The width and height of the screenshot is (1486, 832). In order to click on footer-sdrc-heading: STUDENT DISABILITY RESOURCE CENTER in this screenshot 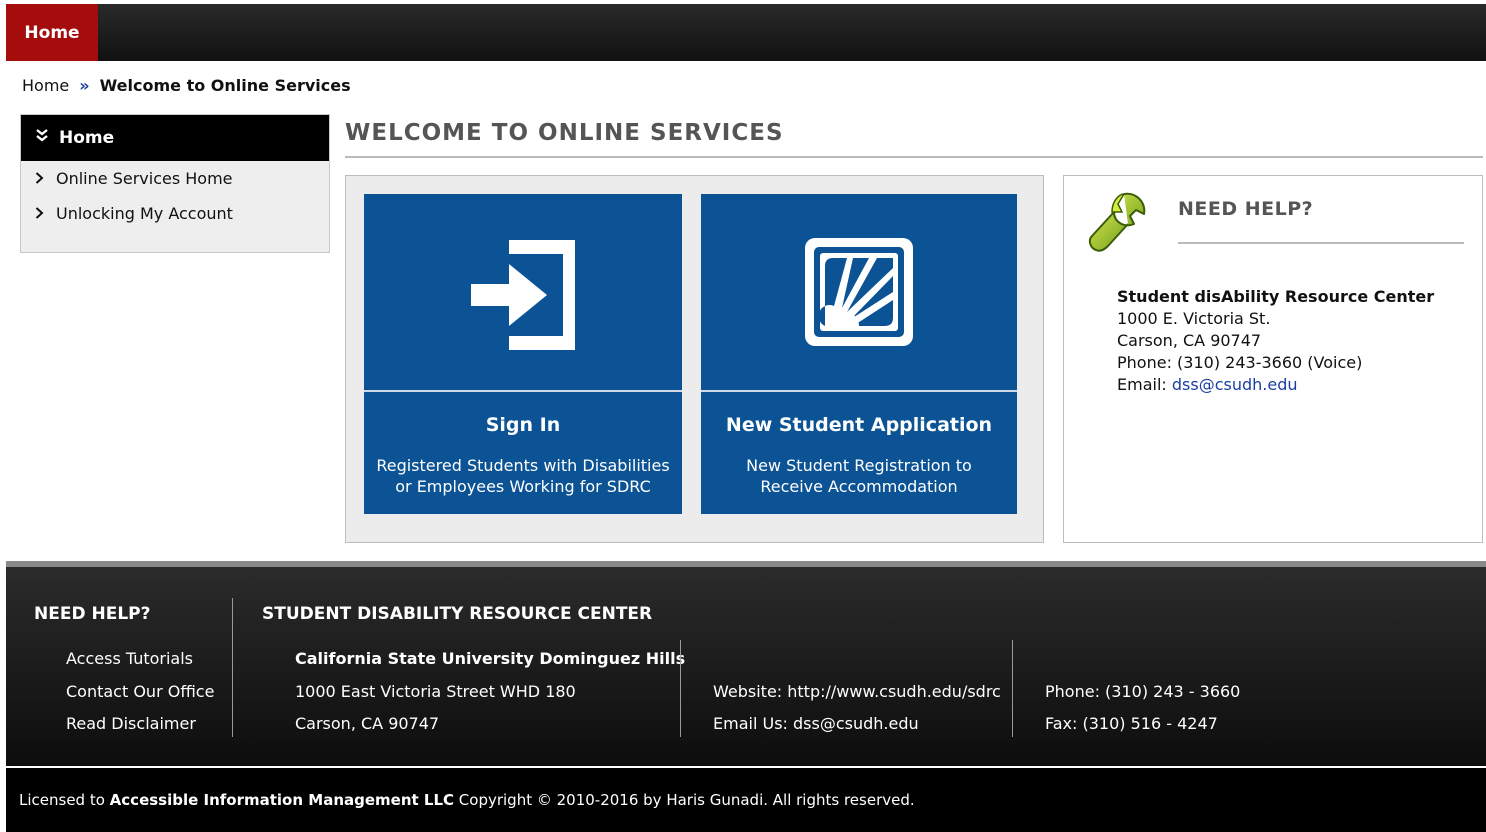, I will do `click(457, 614)`.